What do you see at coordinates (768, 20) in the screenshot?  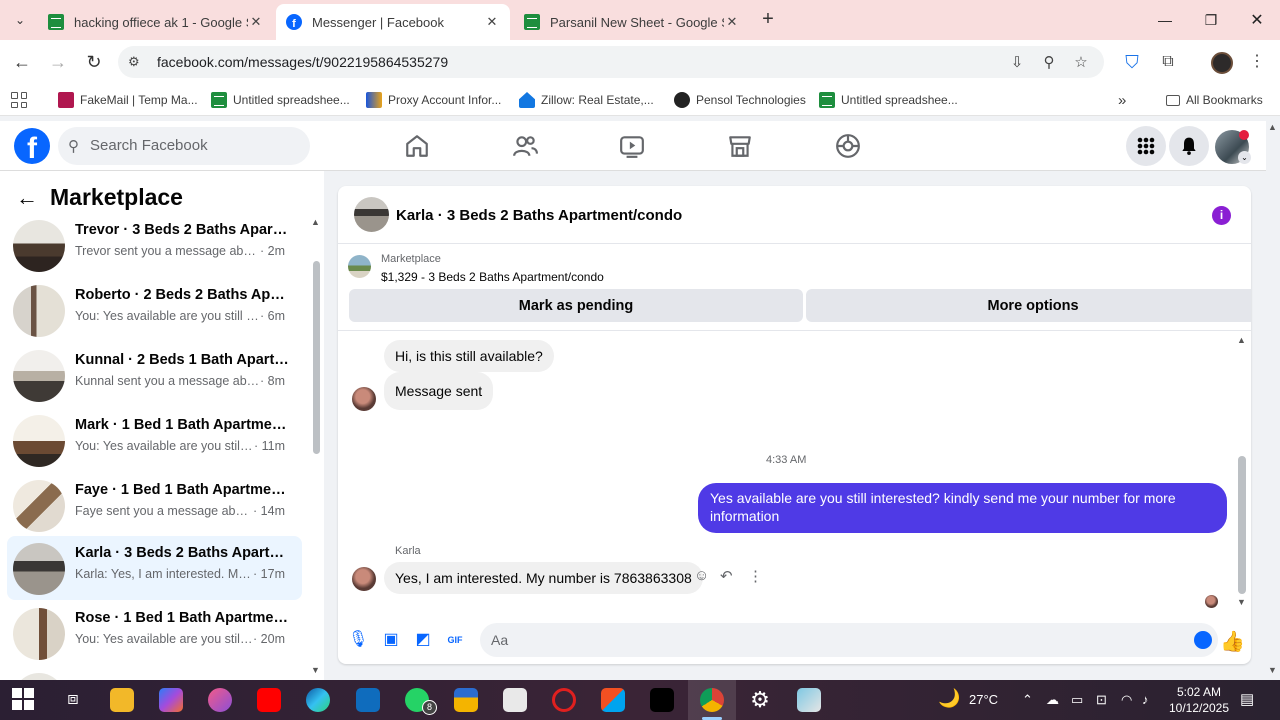 I see `new-tab-button: +` at bounding box center [768, 20].